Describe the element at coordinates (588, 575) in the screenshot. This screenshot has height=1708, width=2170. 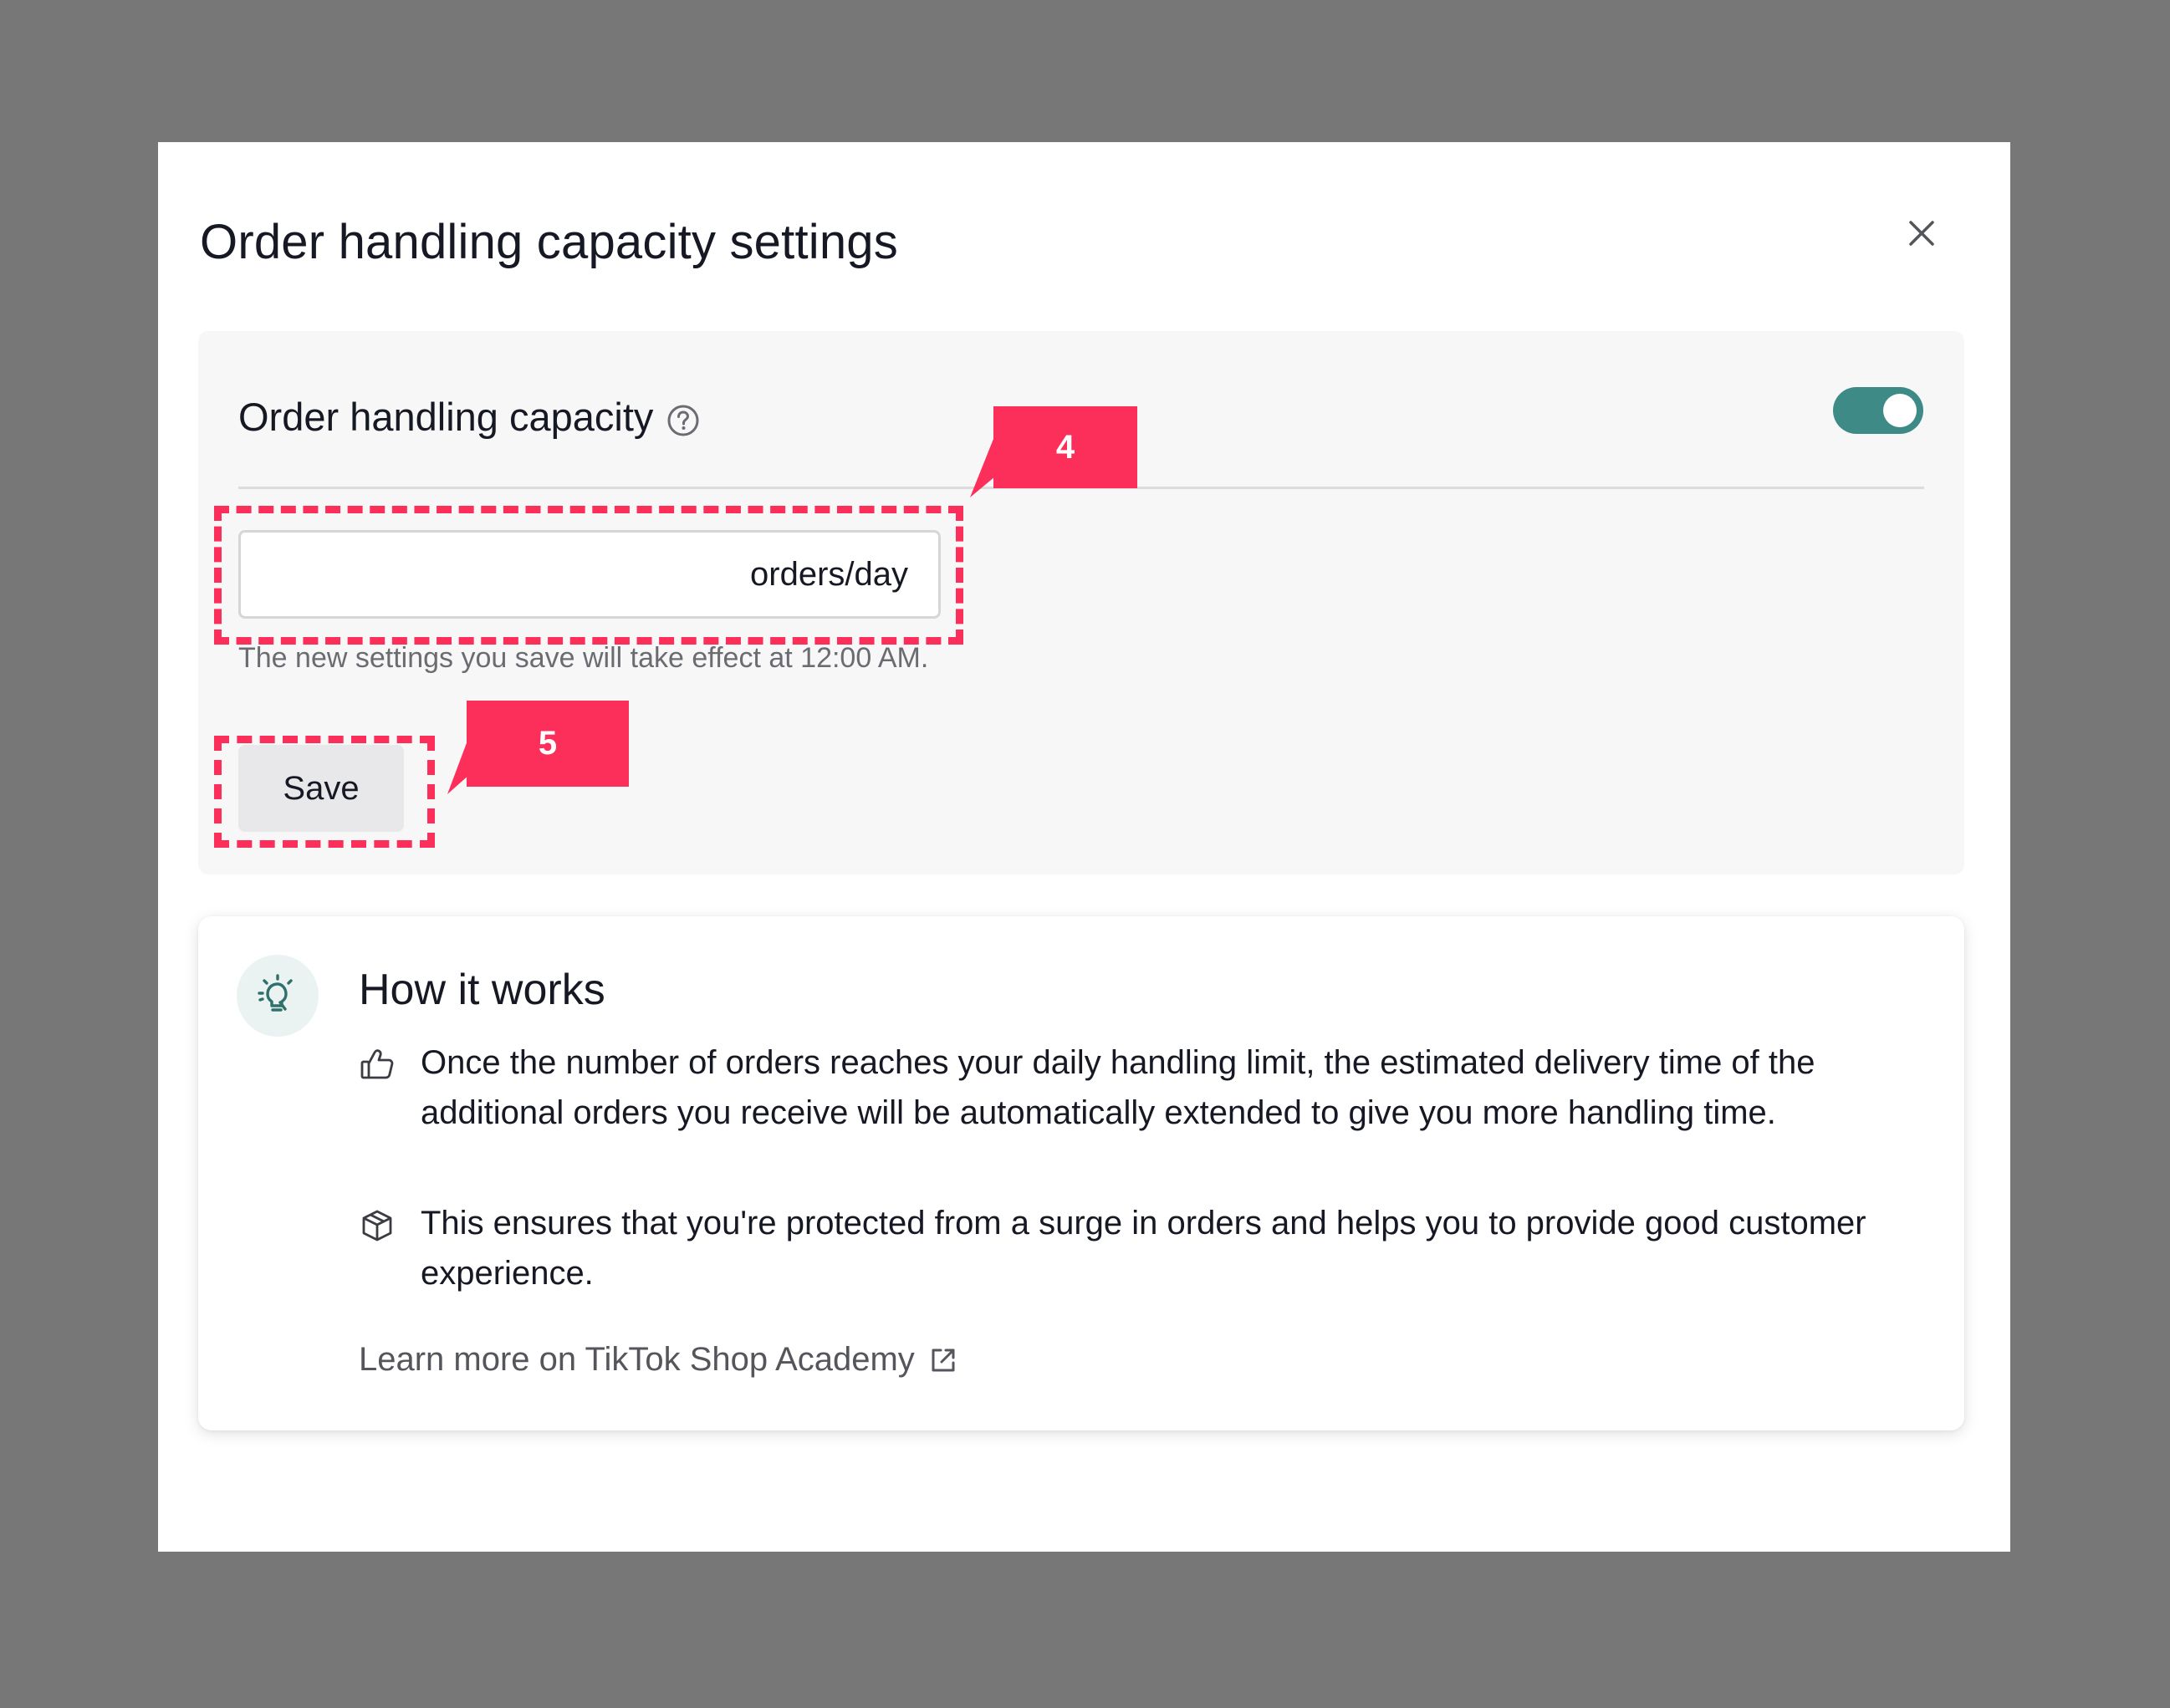
I see `step-4-highlight` at that location.